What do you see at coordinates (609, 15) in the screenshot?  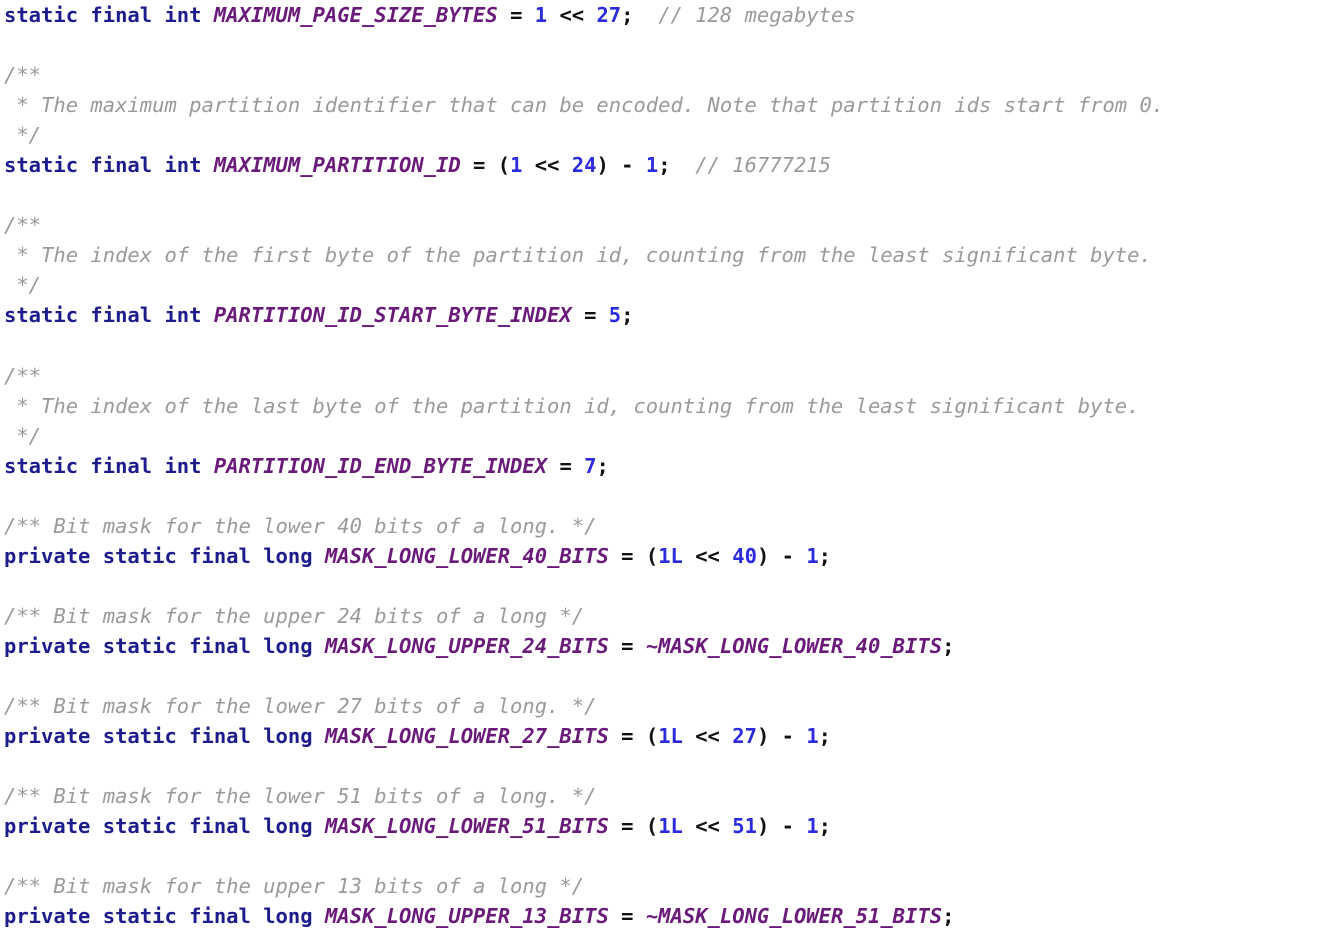 I see `number-literal-token: 27` at bounding box center [609, 15].